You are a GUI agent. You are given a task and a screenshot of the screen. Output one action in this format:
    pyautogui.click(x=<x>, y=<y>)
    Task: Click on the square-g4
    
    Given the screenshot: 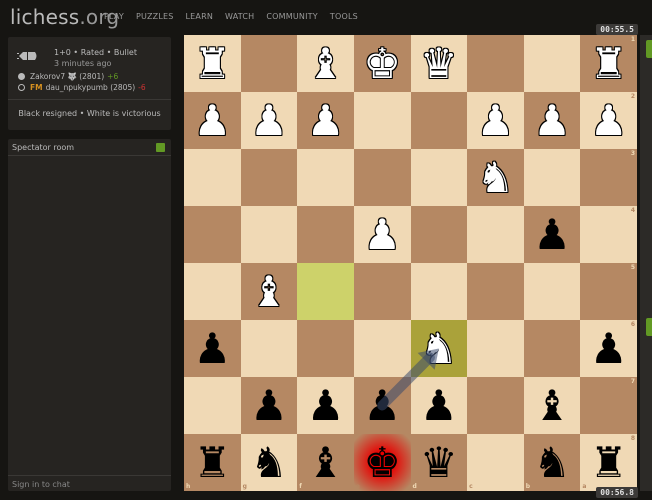 What is the action you would take?
    pyautogui.click(x=269, y=234)
    